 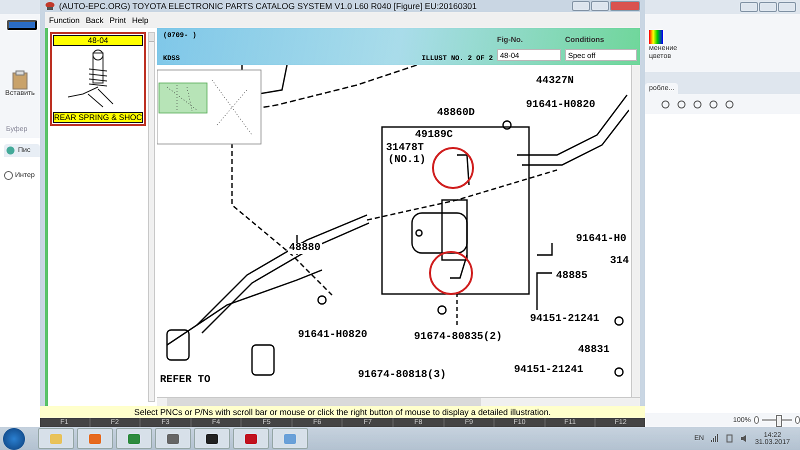 I want to click on figure-code: 48-04, so click(x=98, y=40).